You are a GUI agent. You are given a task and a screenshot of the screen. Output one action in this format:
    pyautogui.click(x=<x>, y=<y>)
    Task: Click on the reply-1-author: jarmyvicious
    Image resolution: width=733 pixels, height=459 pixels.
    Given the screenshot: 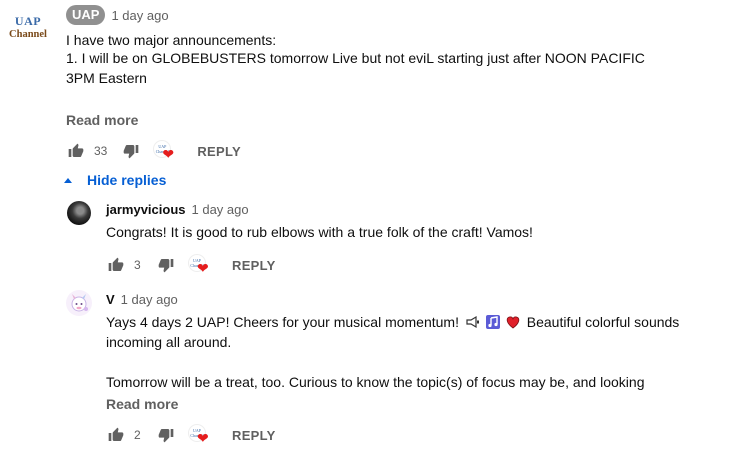 What is the action you would take?
    pyautogui.click(x=146, y=209)
    